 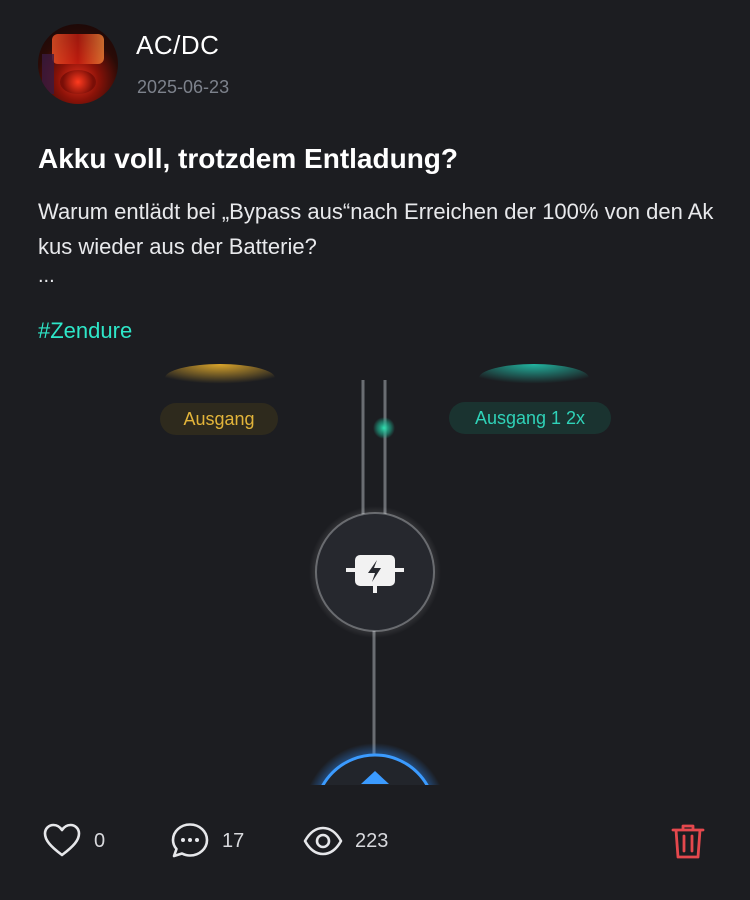 What do you see at coordinates (100, 840) in the screenshot?
I see `like-count: 0` at bounding box center [100, 840].